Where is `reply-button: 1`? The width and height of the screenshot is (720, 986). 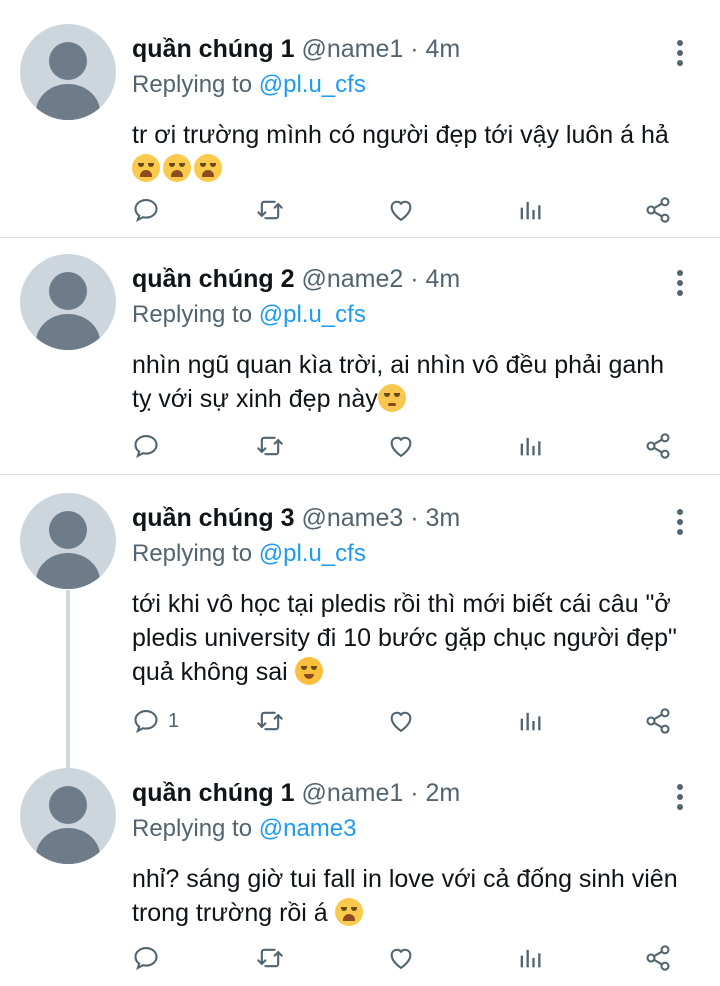
reply-button: 1 is located at coordinates (155, 721).